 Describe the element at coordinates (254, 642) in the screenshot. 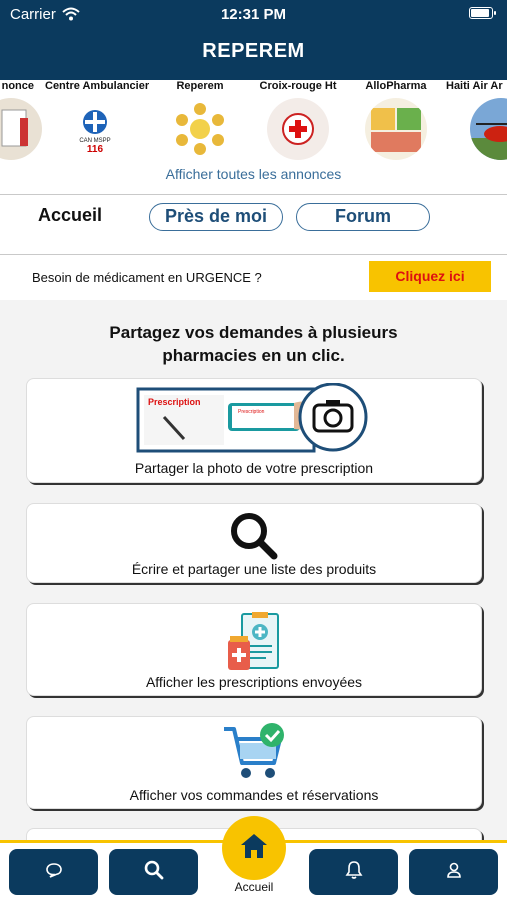

I see `medical-report-icon` at that location.